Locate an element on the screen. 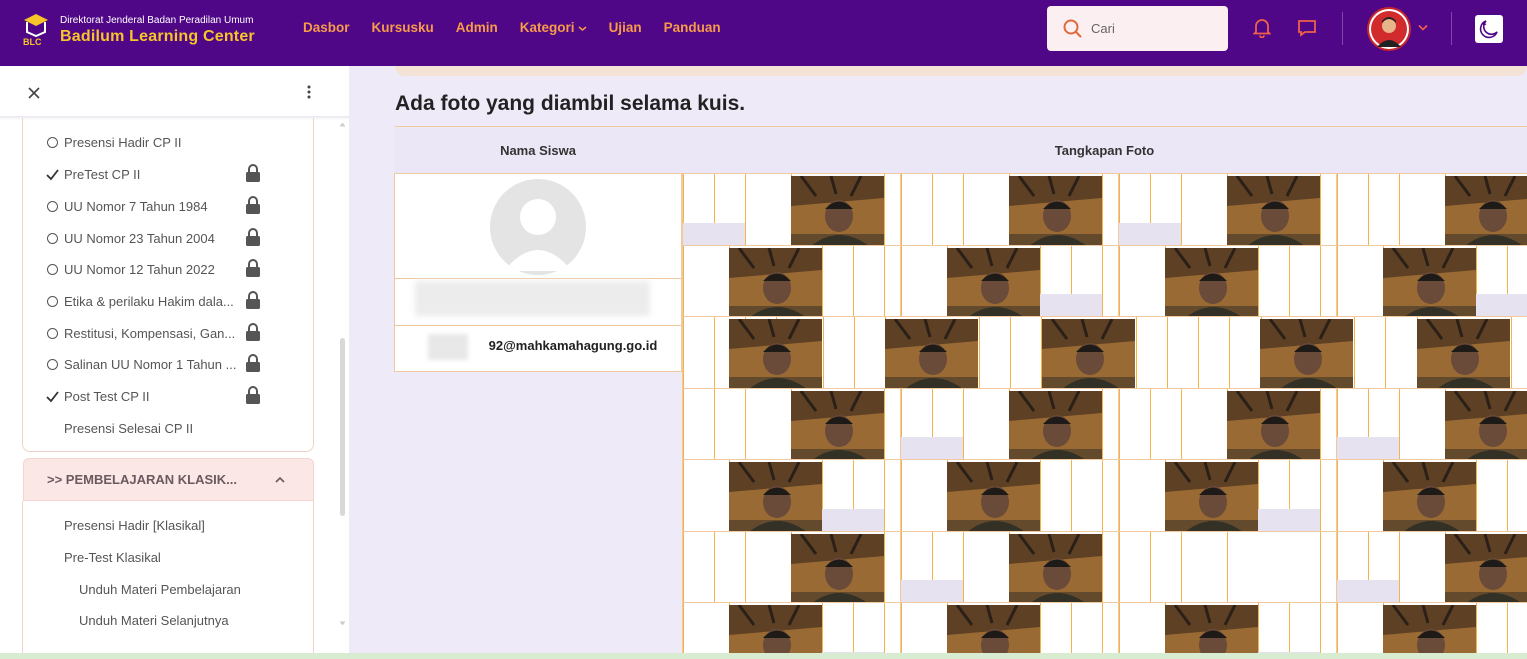 Image resolution: width=1527 pixels, height=659 pixels. sidebar-item-unduh-materi: Unduh Materi Pembelajaran is located at coordinates (160, 589).